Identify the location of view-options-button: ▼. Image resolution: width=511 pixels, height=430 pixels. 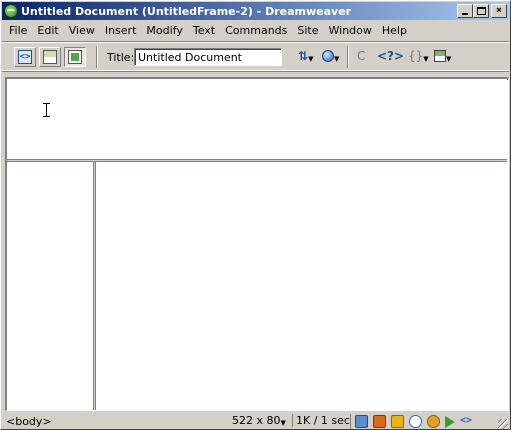
(442, 57).